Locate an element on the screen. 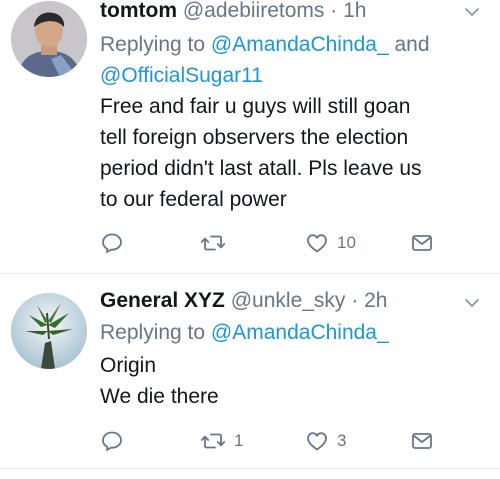 Image resolution: width=500 pixels, height=479 pixels. tweet-actions: 10 is located at coordinates (290, 243).